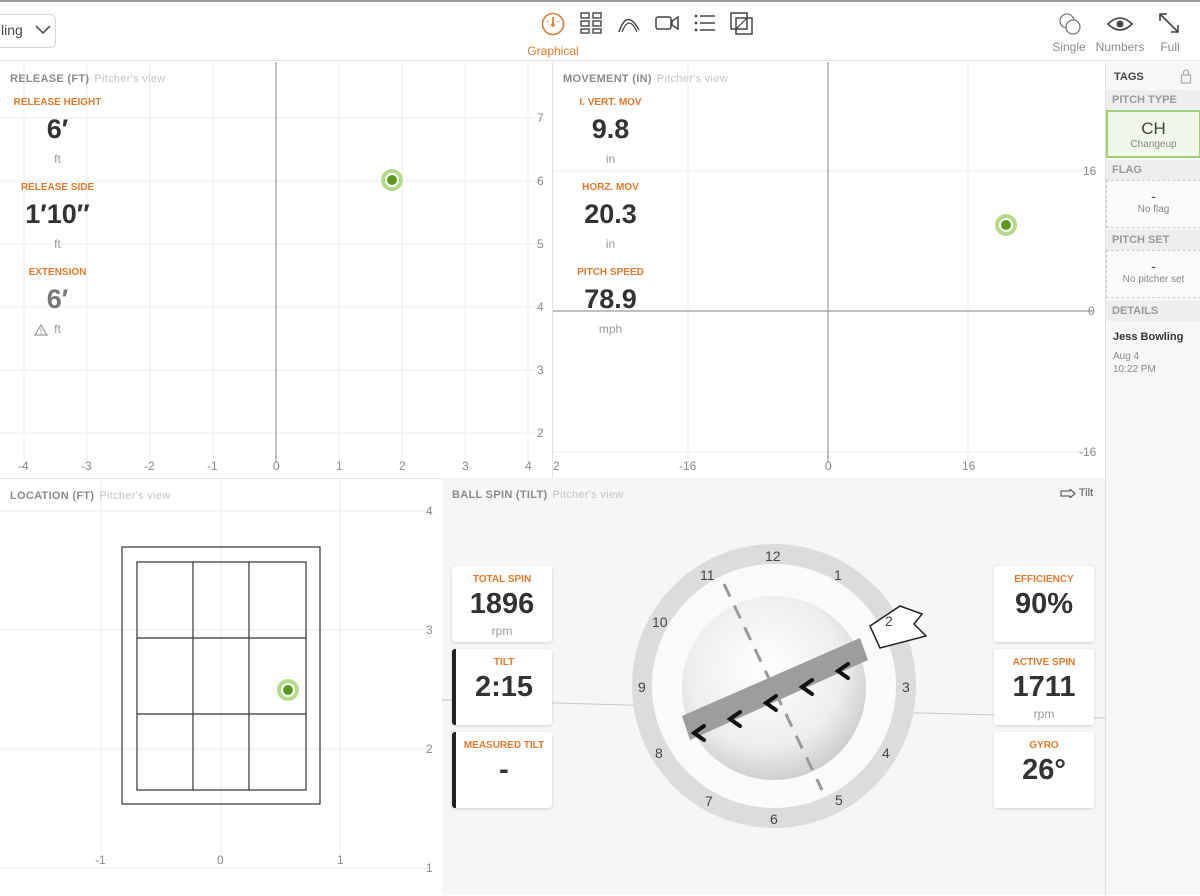 This screenshot has width=1200, height=896. What do you see at coordinates (88, 79) in the screenshot?
I see `release-title: RELEASE (FT) Pitcher's view` at bounding box center [88, 79].